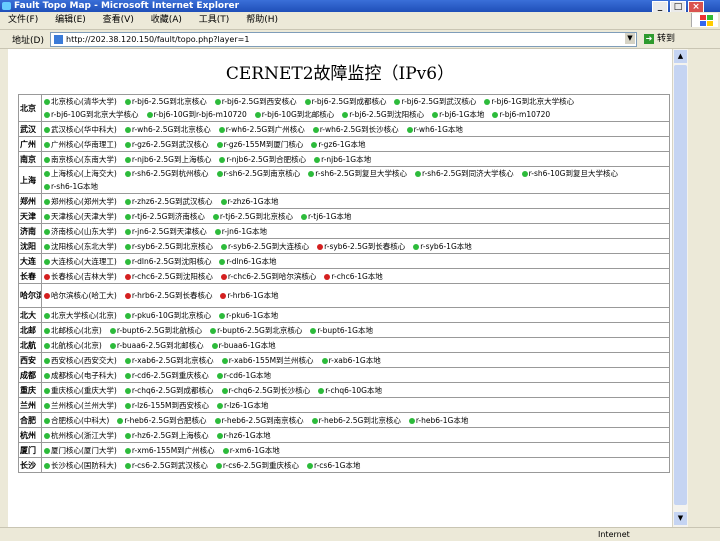 The height and width of the screenshot is (541, 720). What do you see at coordinates (294, 114) in the screenshot?
I see `link-item: r-bj6-10G到北邮核心` at bounding box center [294, 114].